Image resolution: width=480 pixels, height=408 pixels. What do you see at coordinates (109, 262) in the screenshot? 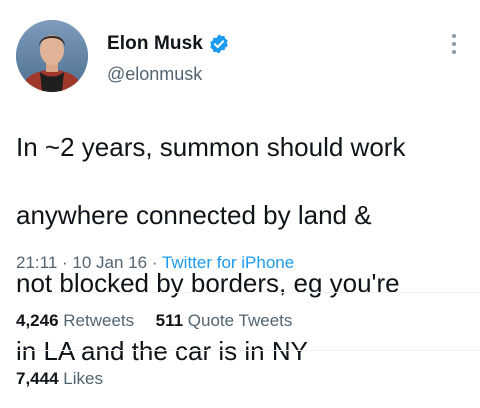
I see `tweet-date: 10 Jan 16` at bounding box center [109, 262].